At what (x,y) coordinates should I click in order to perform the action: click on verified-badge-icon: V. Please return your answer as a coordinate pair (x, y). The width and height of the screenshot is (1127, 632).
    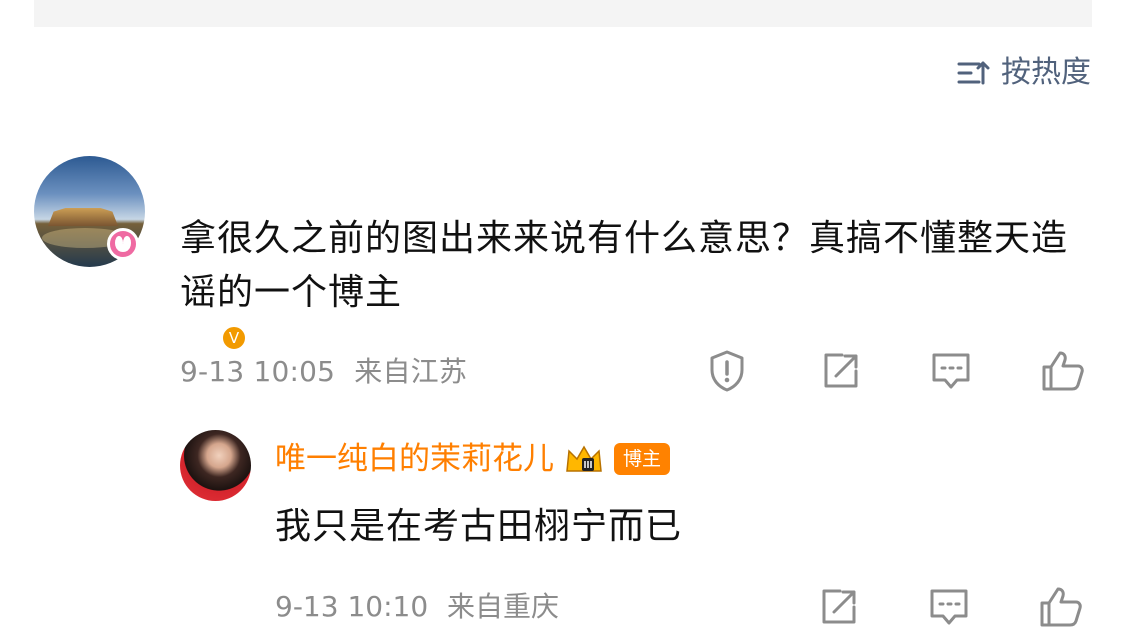
    Looking at the image, I should click on (234, 338).